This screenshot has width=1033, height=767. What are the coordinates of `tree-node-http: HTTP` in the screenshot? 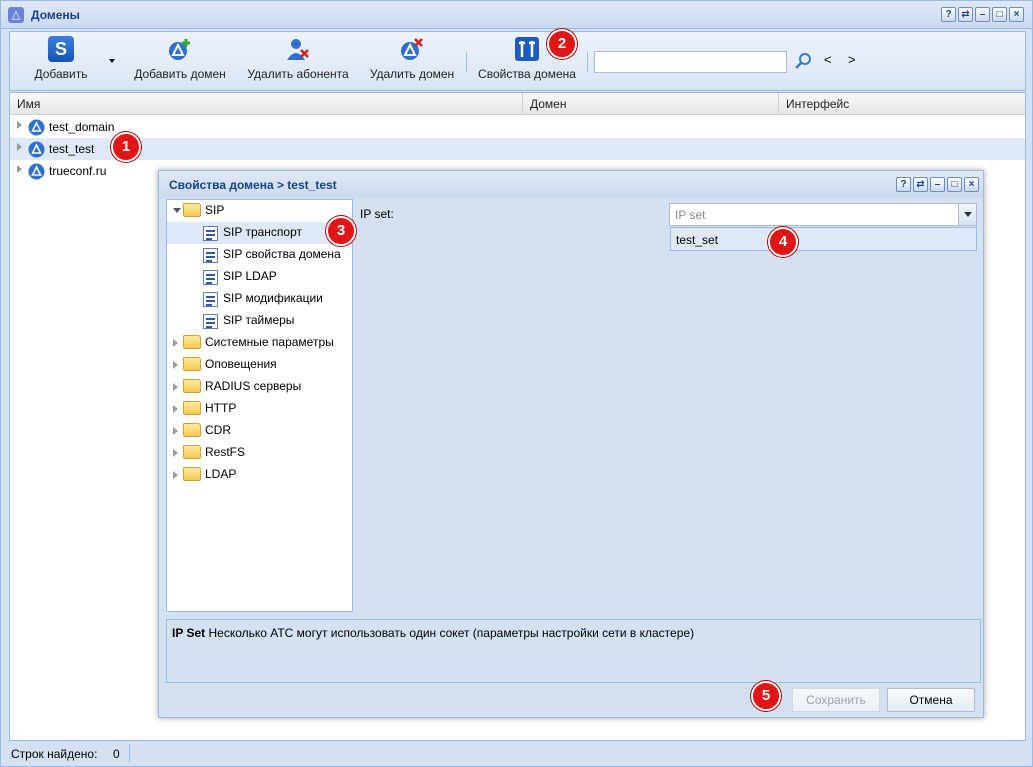 It's located at (263, 409).